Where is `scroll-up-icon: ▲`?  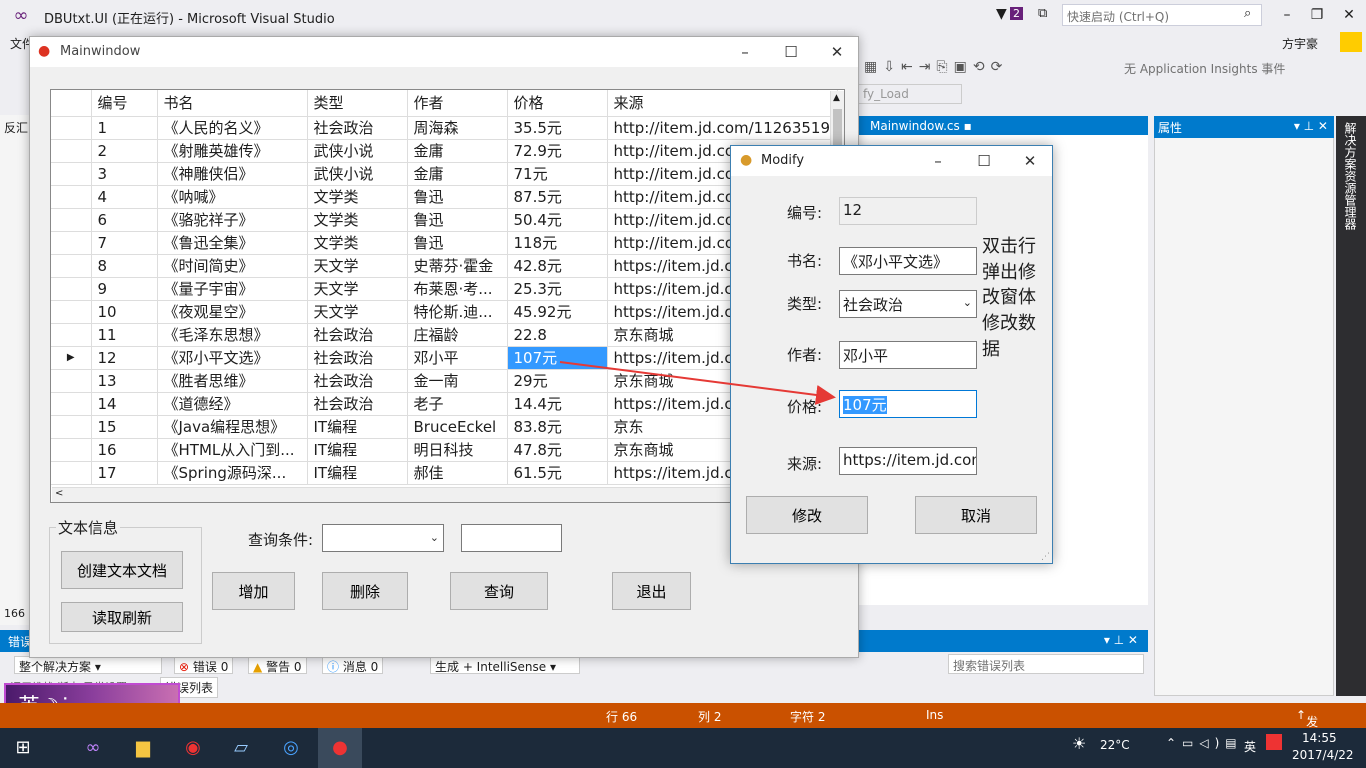
scroll-up-icon: ▲ is located at coordinates (836, 98).